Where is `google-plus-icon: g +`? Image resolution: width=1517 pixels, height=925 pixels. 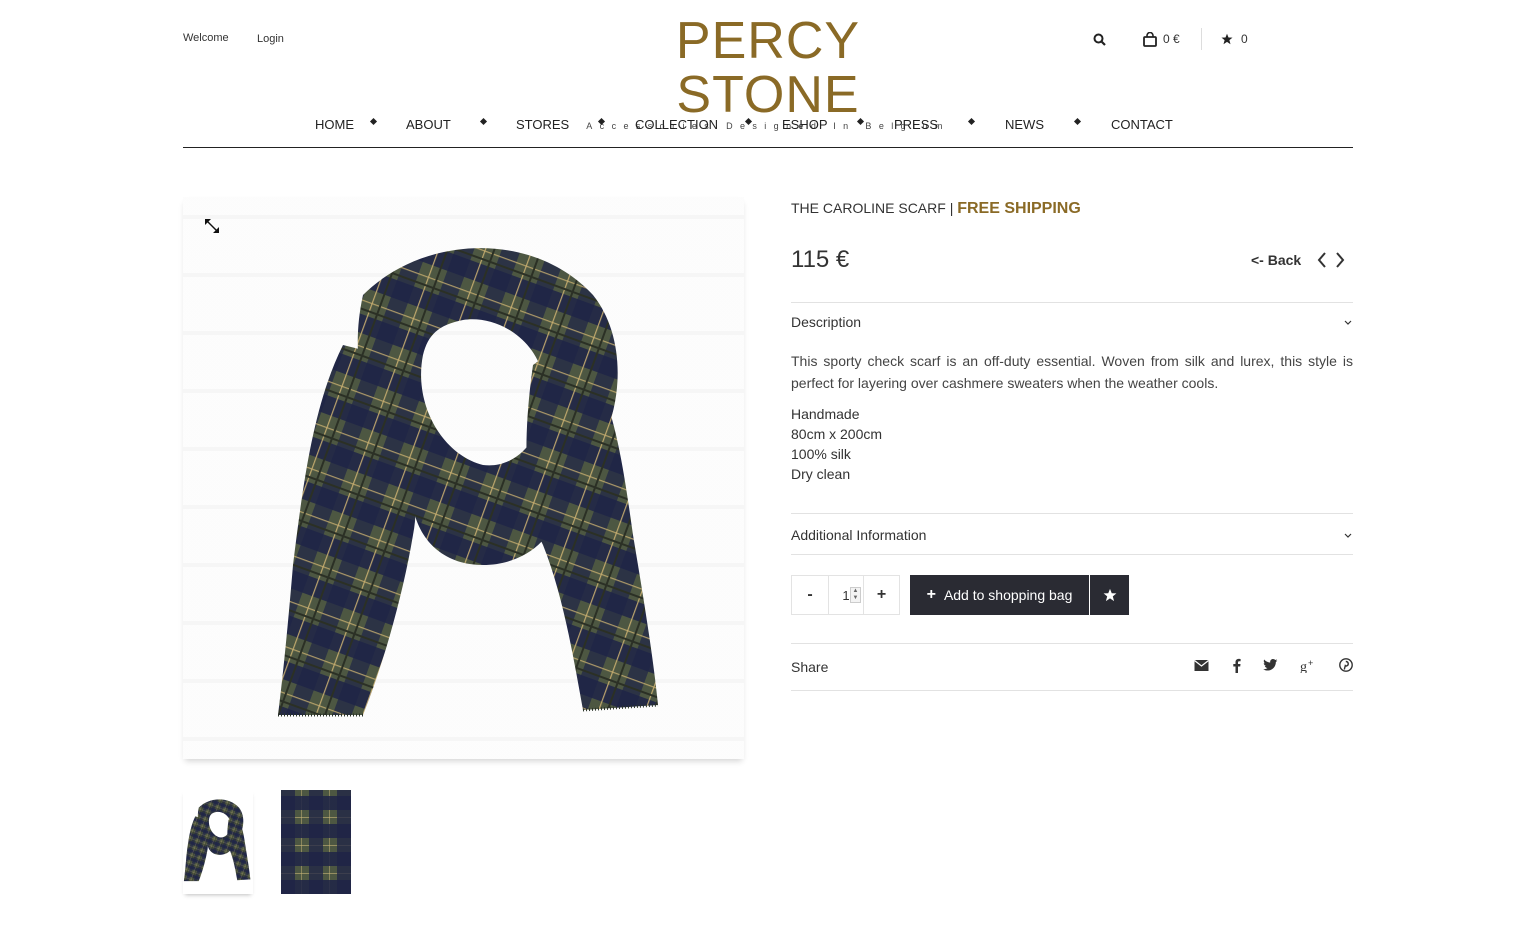
google-plus-icon: g + is located at coordinates (1308, 665).